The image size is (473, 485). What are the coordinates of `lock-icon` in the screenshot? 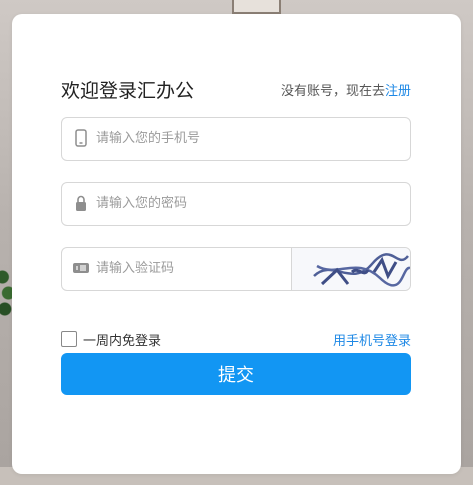 It's located at (81, 203).